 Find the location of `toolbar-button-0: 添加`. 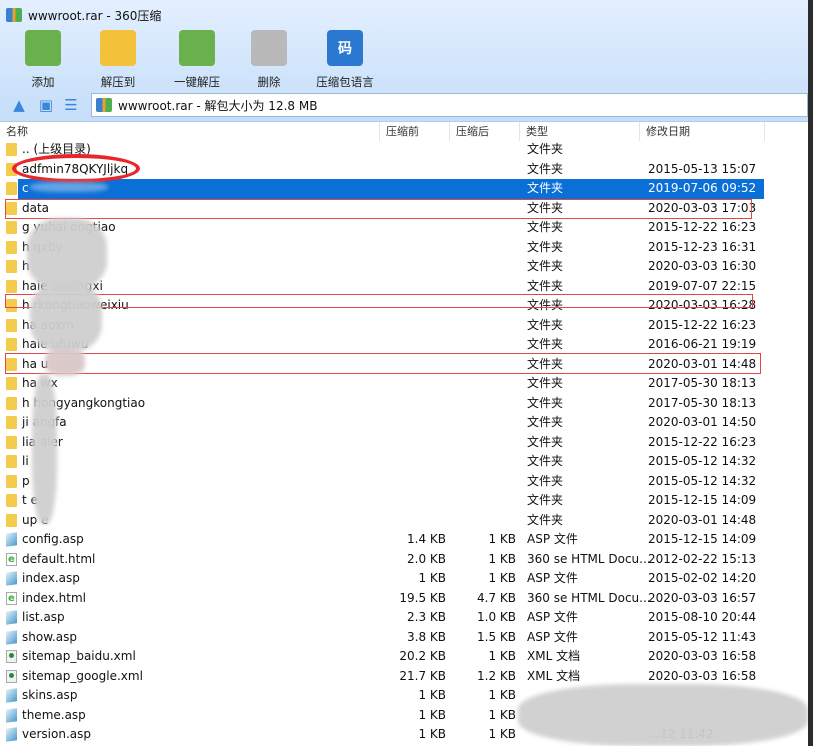

toolbar-button-0: 添加 is located at coordinates (43, 60).